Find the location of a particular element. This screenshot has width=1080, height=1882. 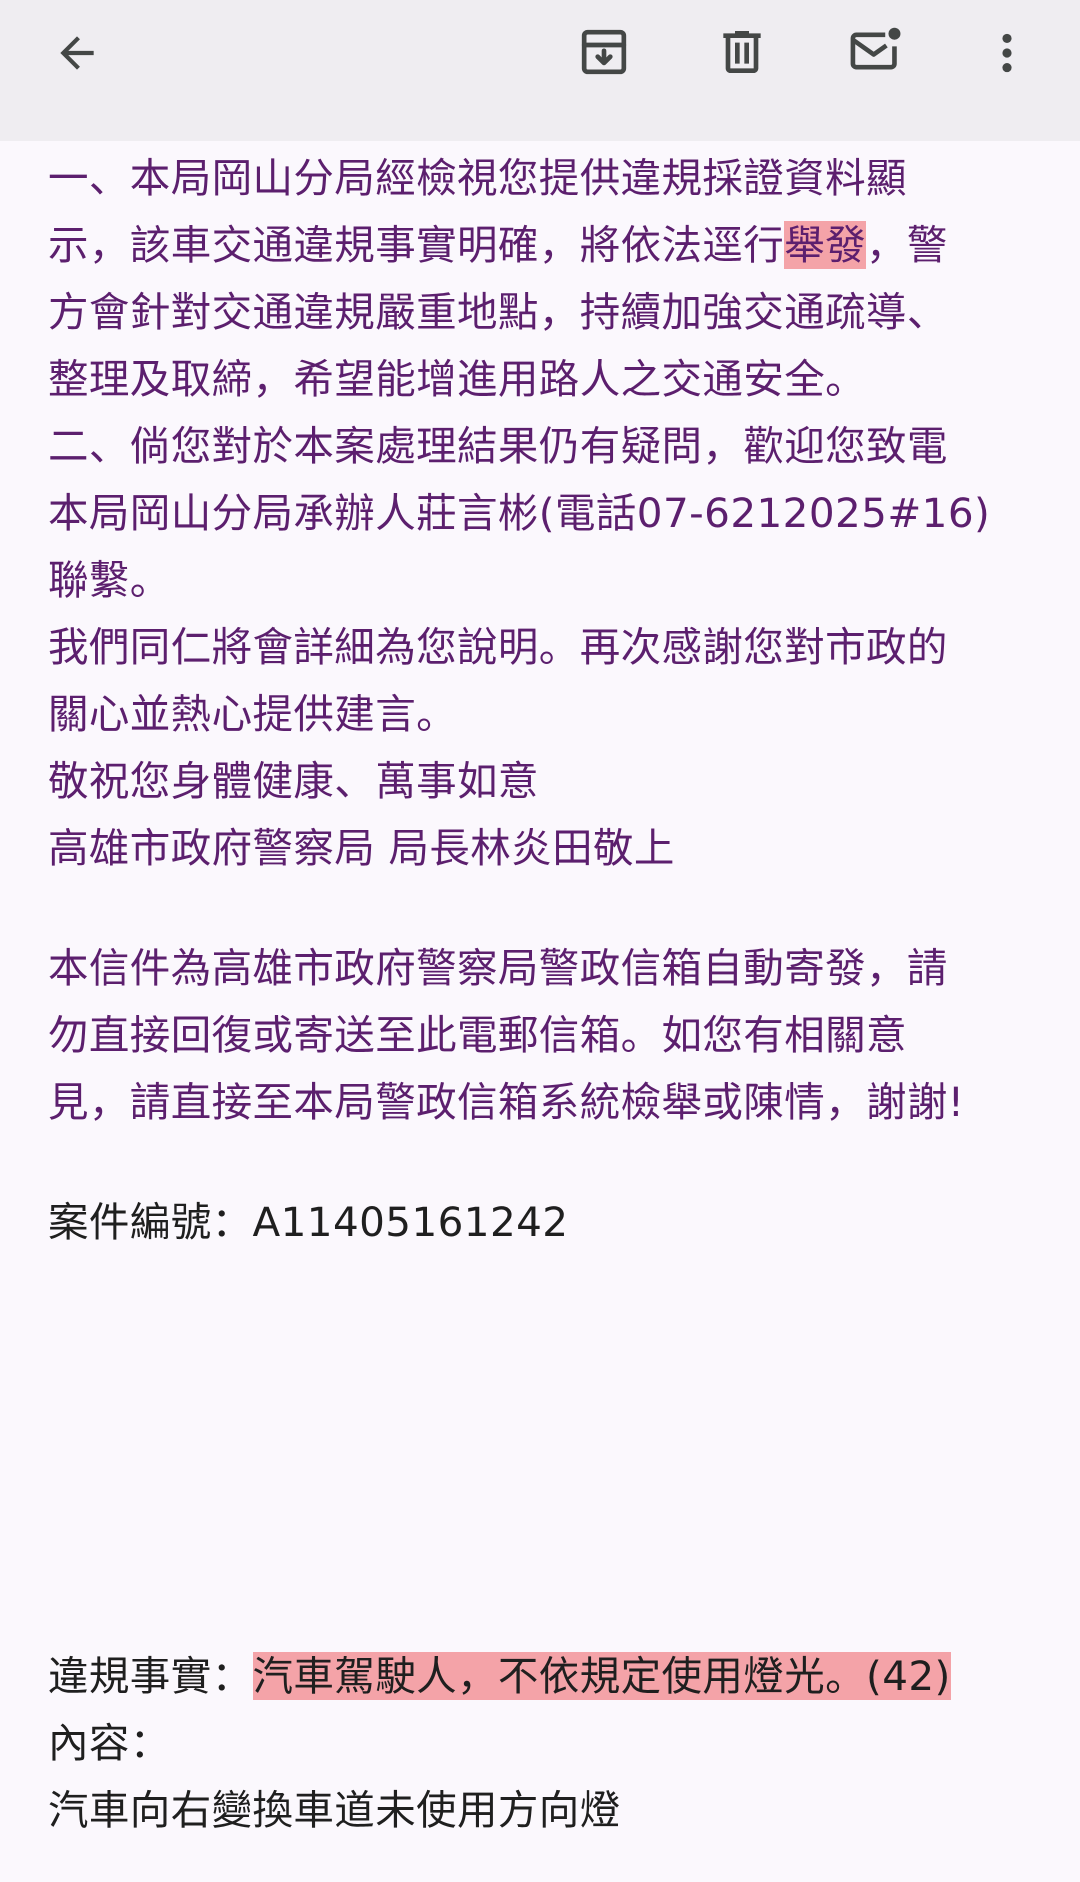

arrow-left-icon is located at coordinates (77, 53).